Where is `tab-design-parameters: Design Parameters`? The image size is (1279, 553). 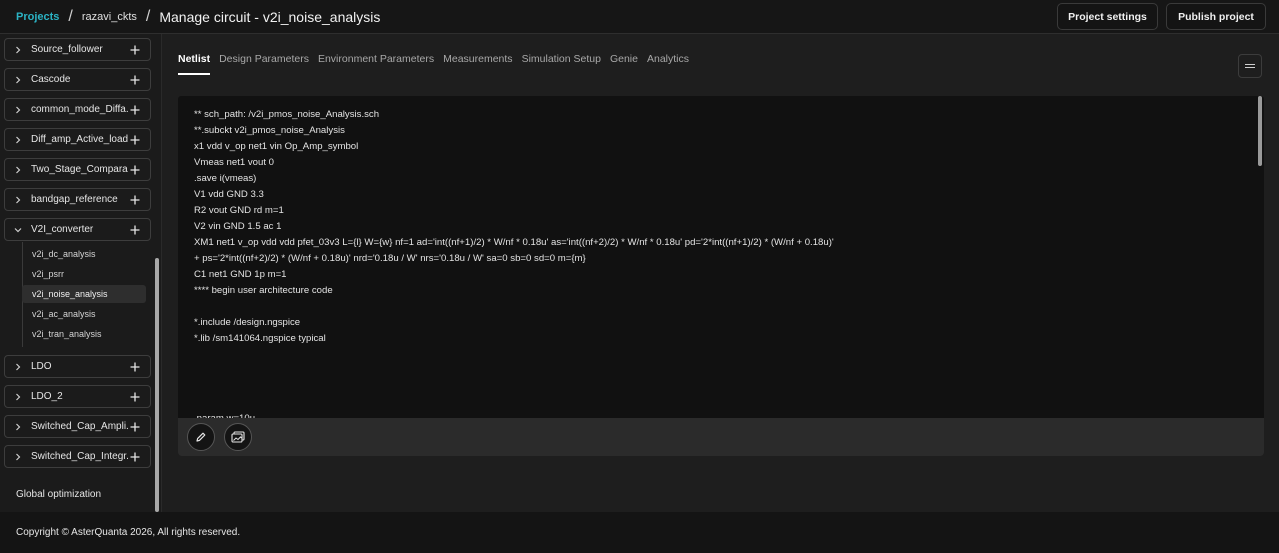
tab-design-parameters: Design Parameters is located at coordinates (264, 64).